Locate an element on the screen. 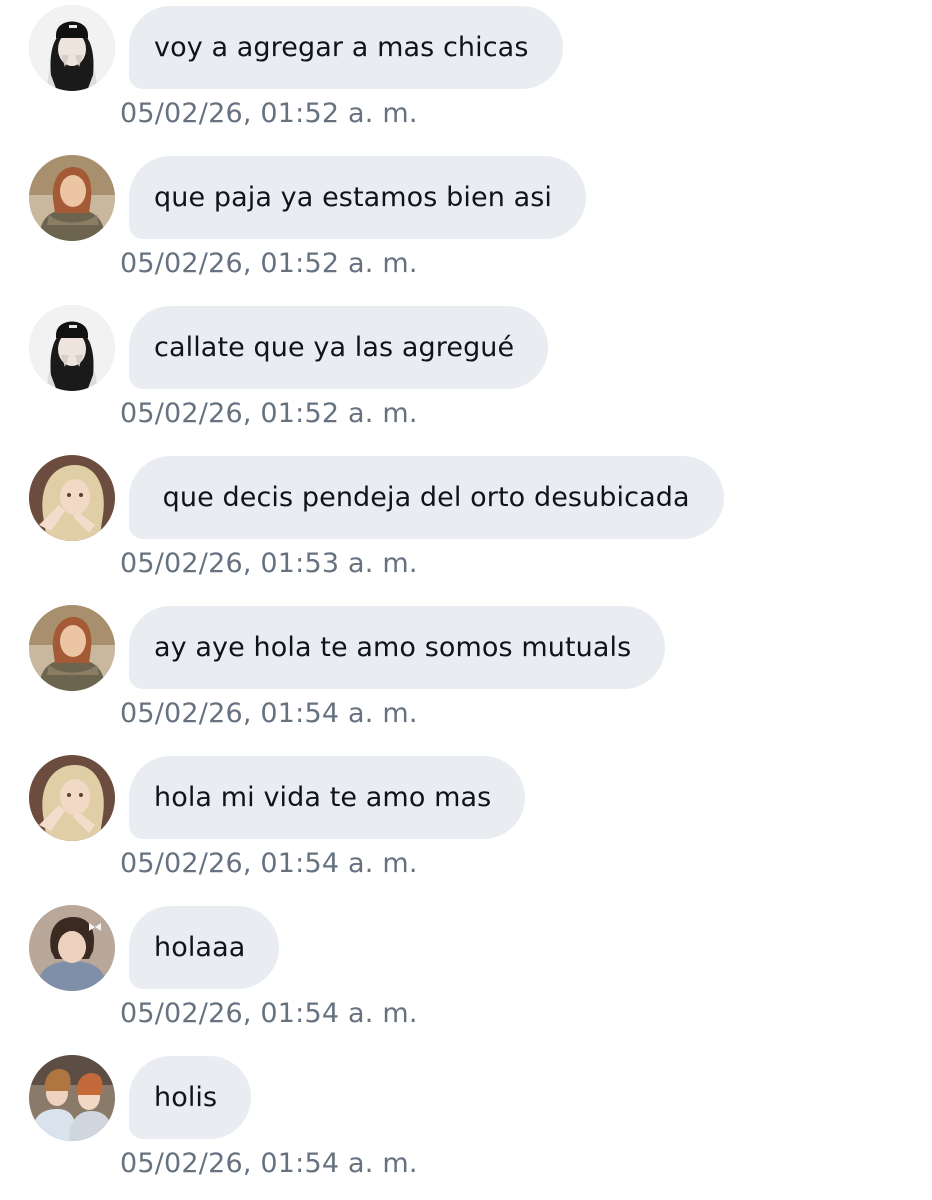 The image size is (932, 1200). message-bubble: que paja ya estamos bien asi is located at coordinates (358, 197).